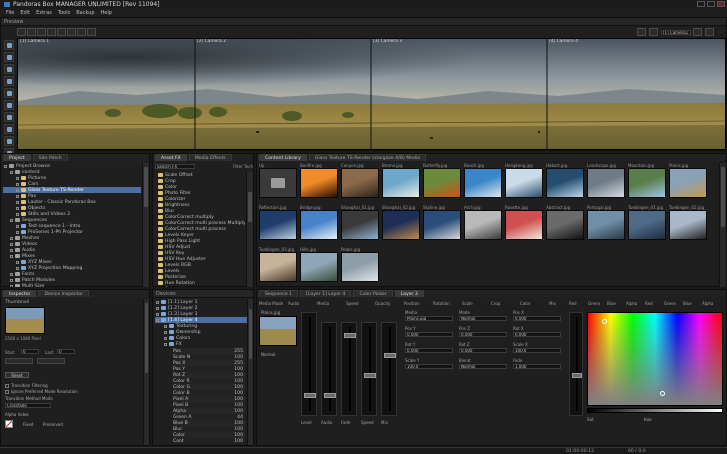  What do you see at coordinates (319, 266) in the screenshot?
I see `media-thumbnail: Hills.jpg` at bounding box center [319, 266].